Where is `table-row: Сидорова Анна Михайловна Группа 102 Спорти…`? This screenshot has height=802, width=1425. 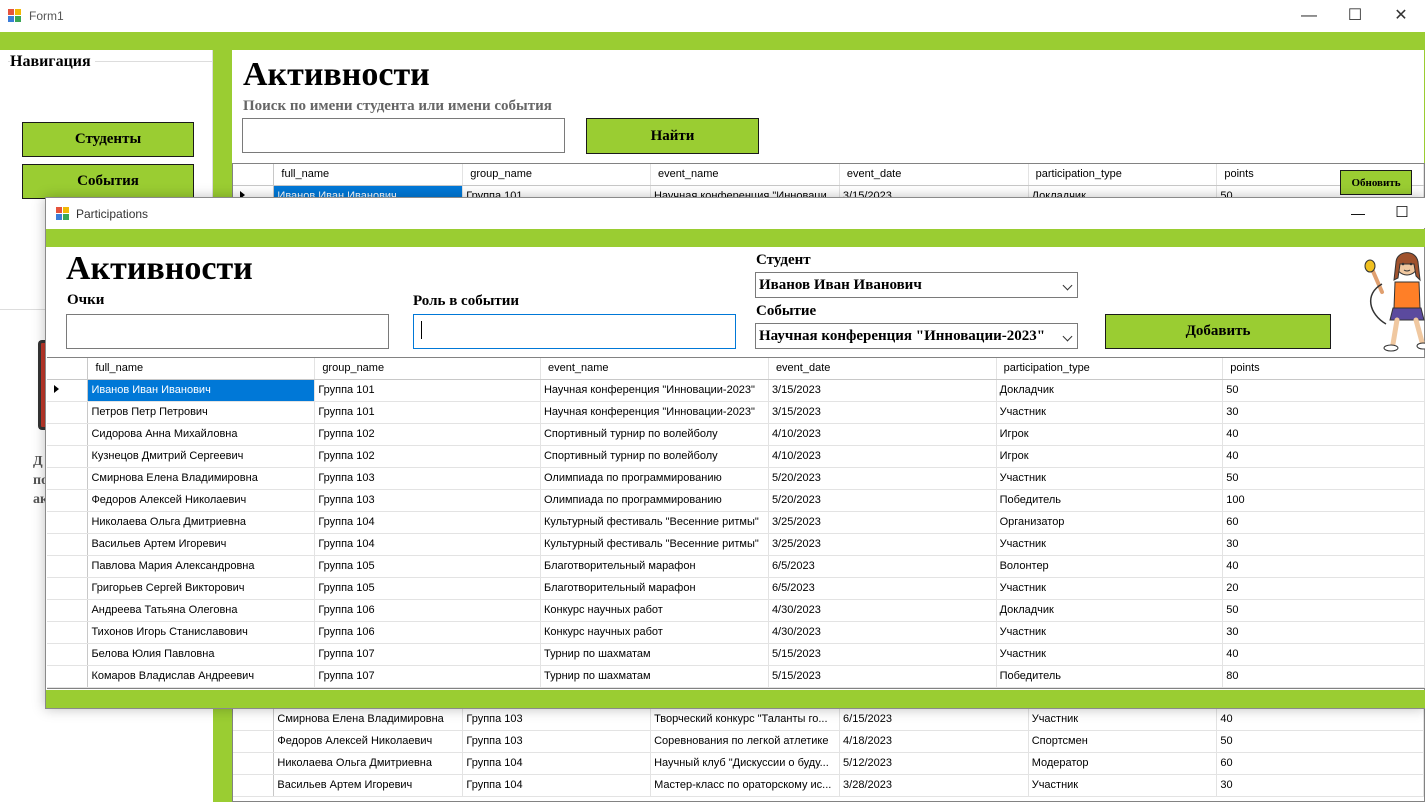 table-row: Сидорова Анна Михайловна Группа 102 Спорти… is located at coordinates (736, 434).